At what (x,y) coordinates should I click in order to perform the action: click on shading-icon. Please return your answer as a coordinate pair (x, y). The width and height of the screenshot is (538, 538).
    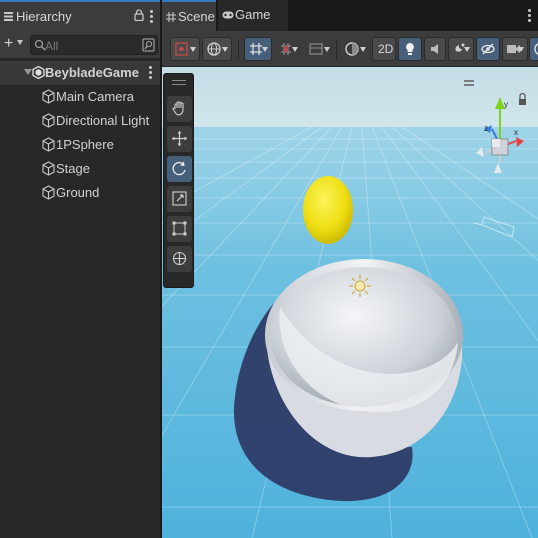
    Looking at the image, I should click on (352, 49).